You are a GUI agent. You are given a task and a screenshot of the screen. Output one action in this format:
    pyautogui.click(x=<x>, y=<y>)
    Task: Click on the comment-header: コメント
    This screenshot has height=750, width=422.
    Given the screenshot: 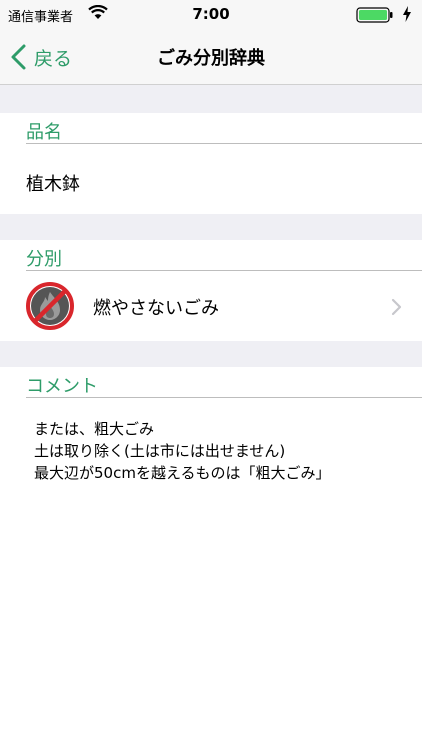 What is the action you would take?
    pyautogui.click(x=224, y=383)
    